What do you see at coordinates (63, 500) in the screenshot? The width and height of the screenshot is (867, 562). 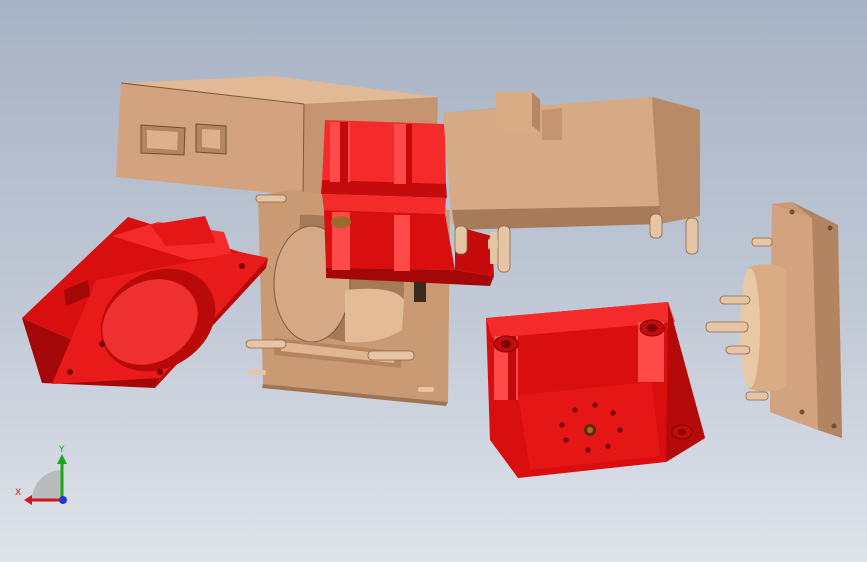 I see `triad-z-axis` at bounding box center [63, 500].